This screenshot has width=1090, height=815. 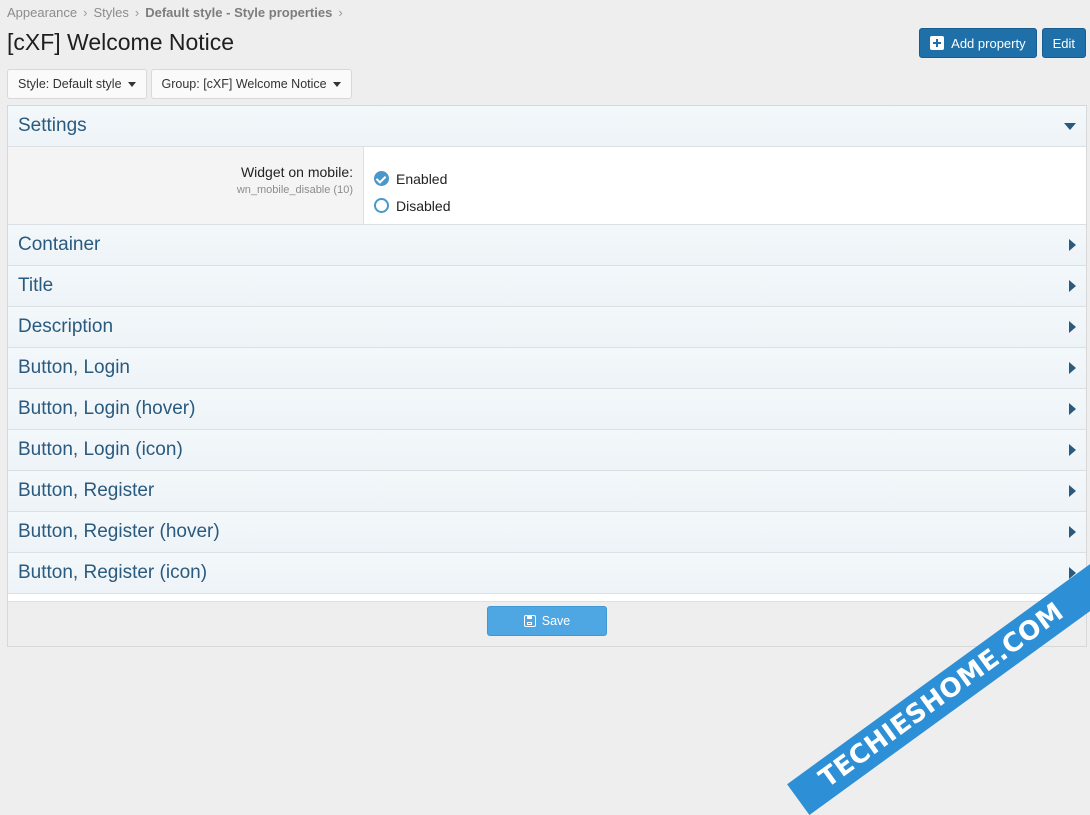 What do you see at coordinates (42, 12) in the screenshot?
I see `breadcrumb-appearance: Appearance` at bounding box center [42, 12].